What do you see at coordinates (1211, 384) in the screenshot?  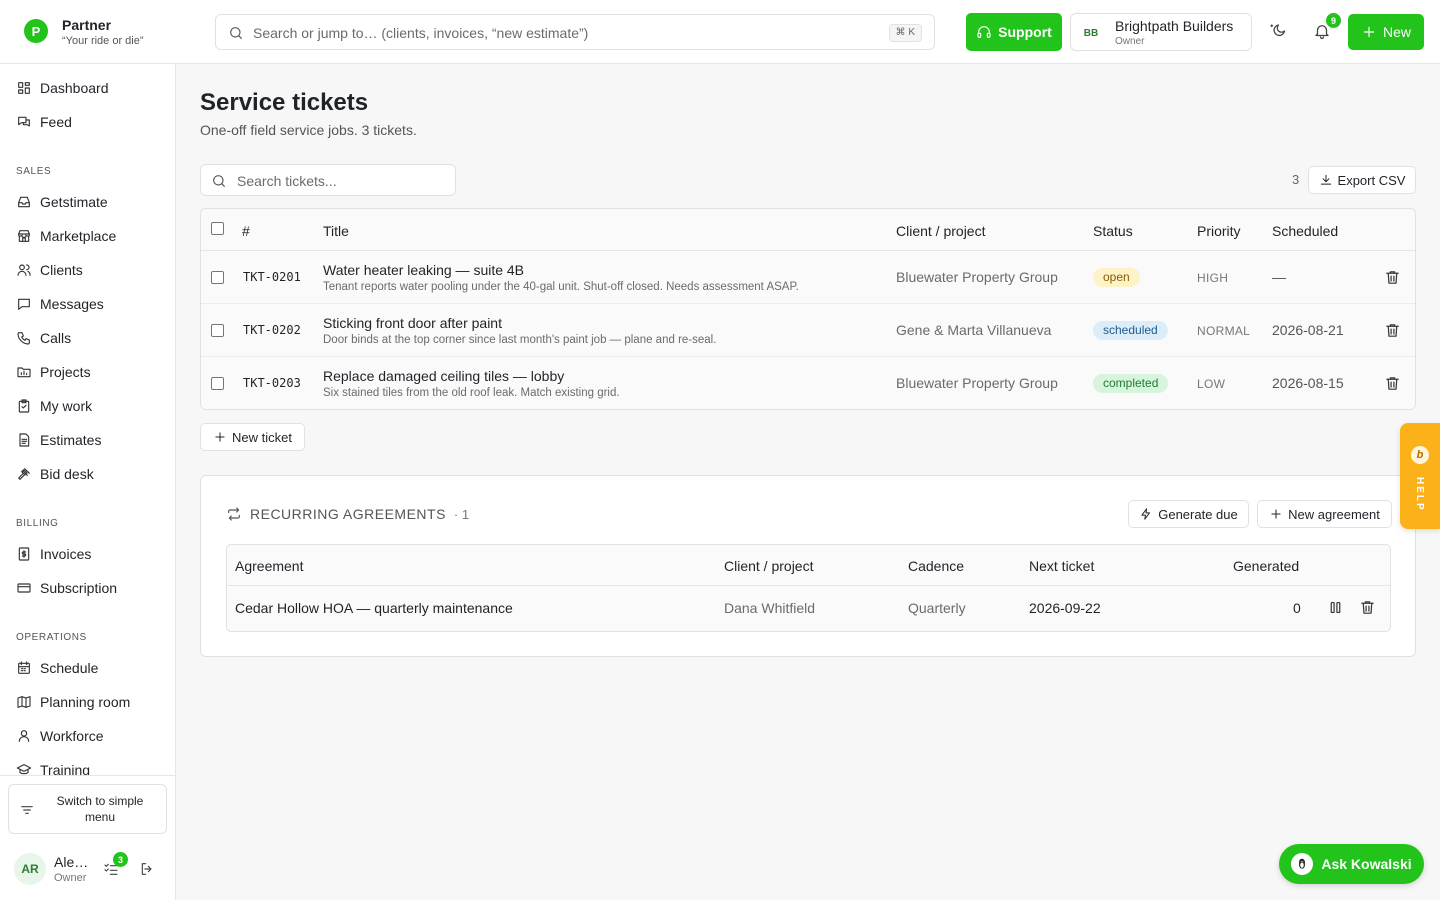 I see `priority-label: LOW` at bounding box center [1211, 384].